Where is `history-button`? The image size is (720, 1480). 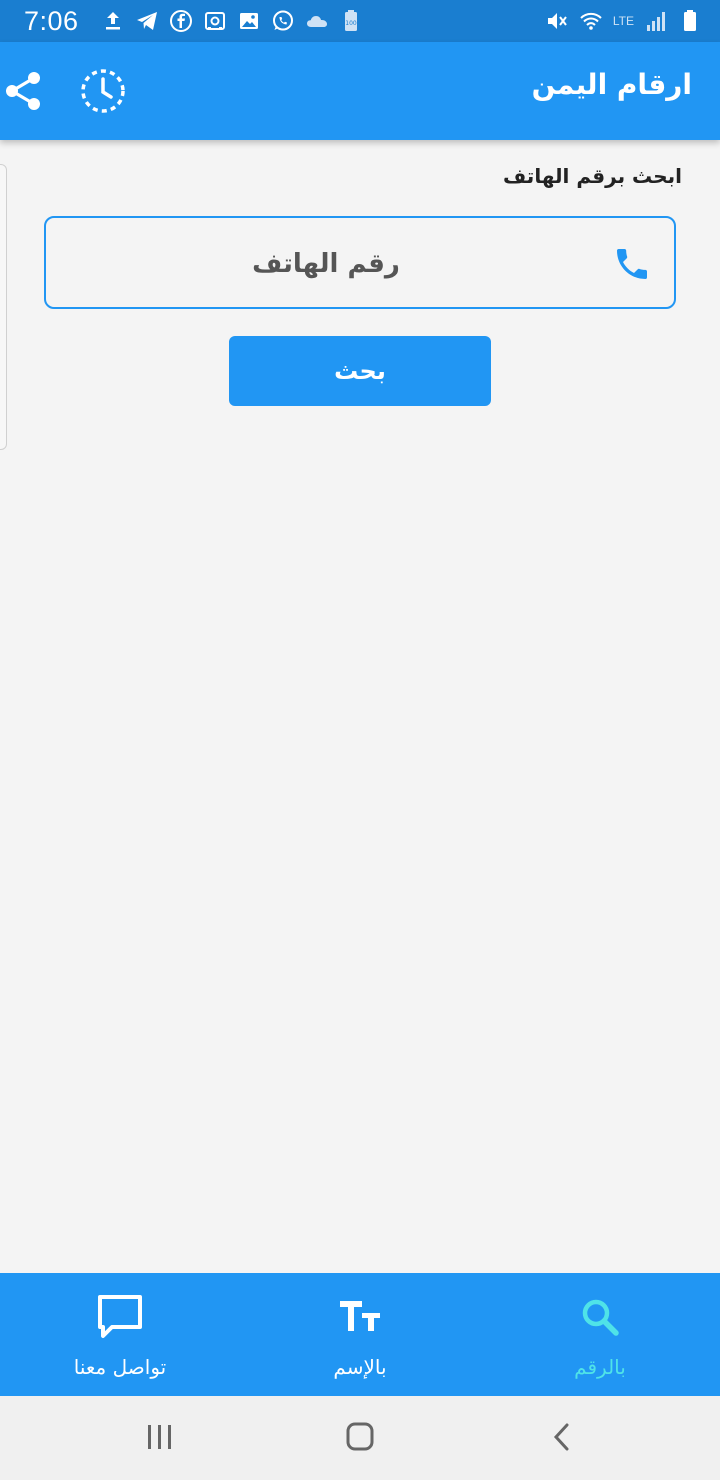
history-button is located at coordinates (103, 91).